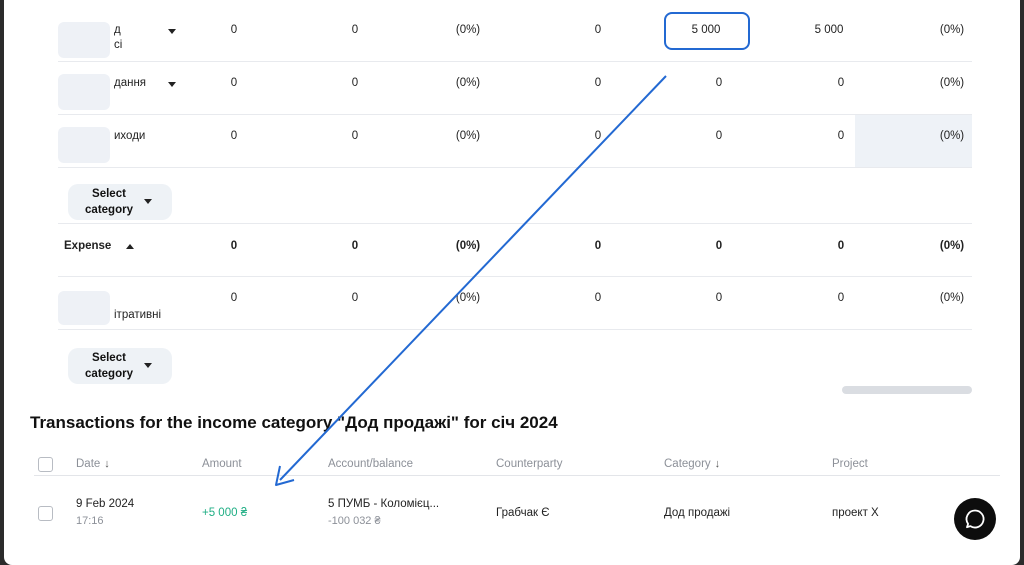 This screenshot has width=1024, height=565. What do you see at coordinates (222, 464) in the screenshot?
I see `column-amount: Amount` at bounding box center [222, 464].